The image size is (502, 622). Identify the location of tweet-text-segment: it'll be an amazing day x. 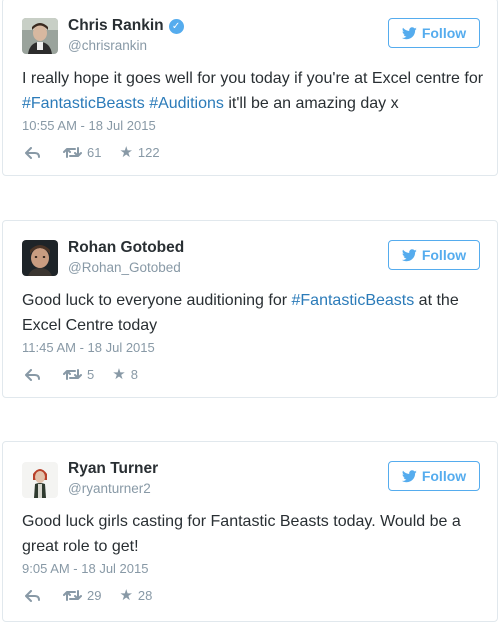
(311, 103).